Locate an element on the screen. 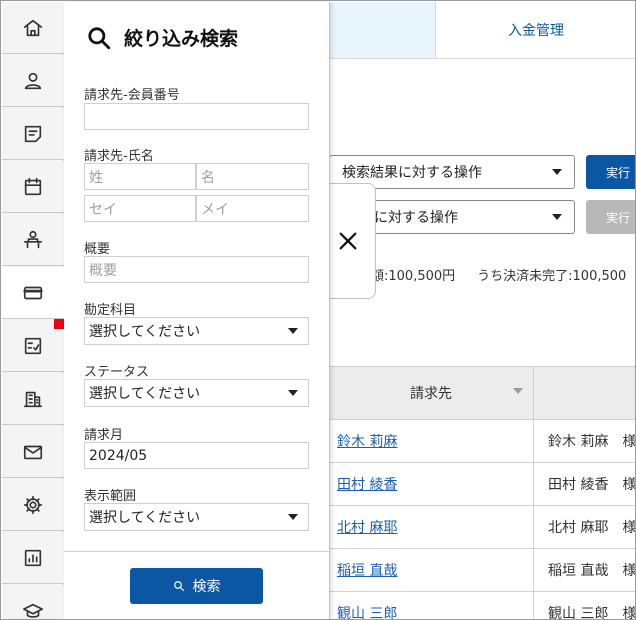 The image size is (636, 620). filter-footer: 検索 is located at coordinates (196, 585).